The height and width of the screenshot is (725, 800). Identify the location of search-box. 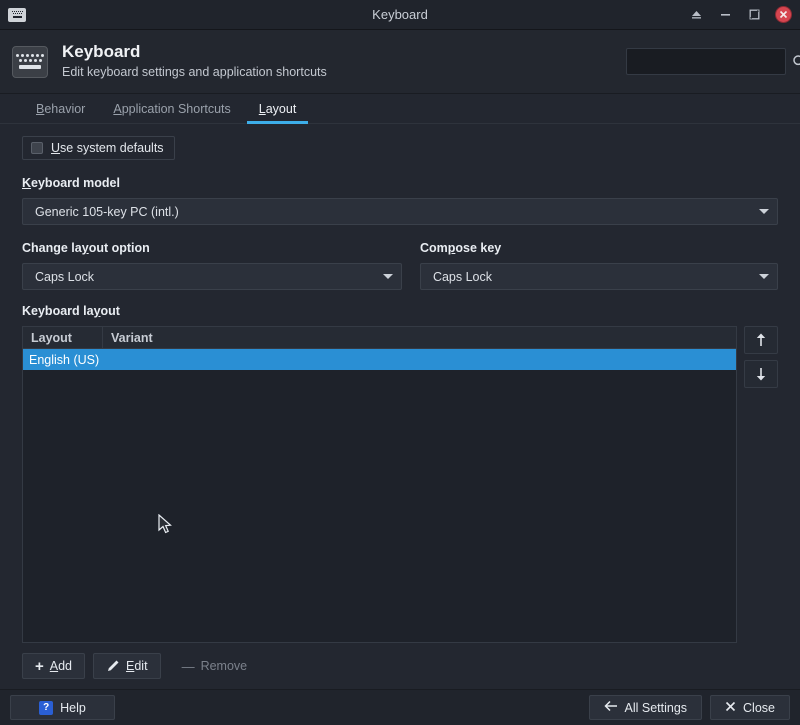
(713, 61).